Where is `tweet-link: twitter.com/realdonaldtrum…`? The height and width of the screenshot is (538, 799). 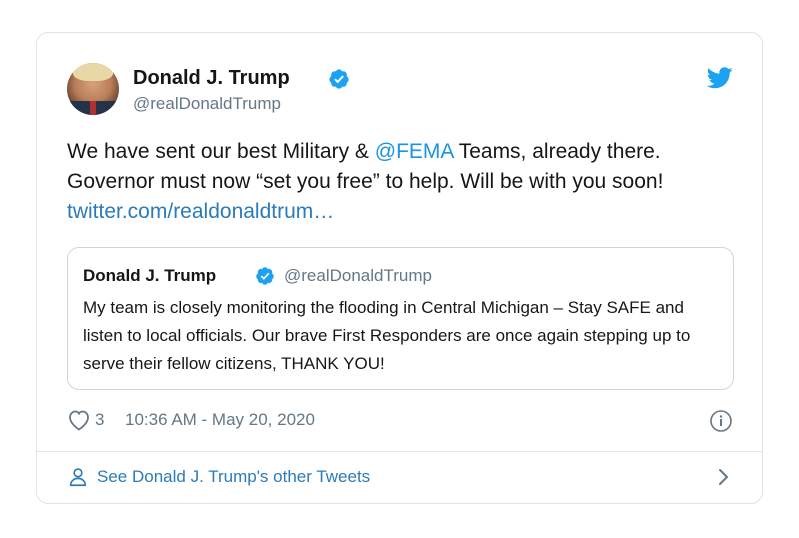 tweet-link: twitter.com/realdonaldtrum… is located at coordinates (200, 211).